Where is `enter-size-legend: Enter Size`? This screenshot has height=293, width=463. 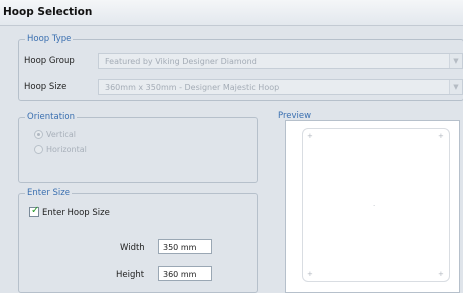
enter-size-legend: Enter Size is located at coordinates (48, 193).